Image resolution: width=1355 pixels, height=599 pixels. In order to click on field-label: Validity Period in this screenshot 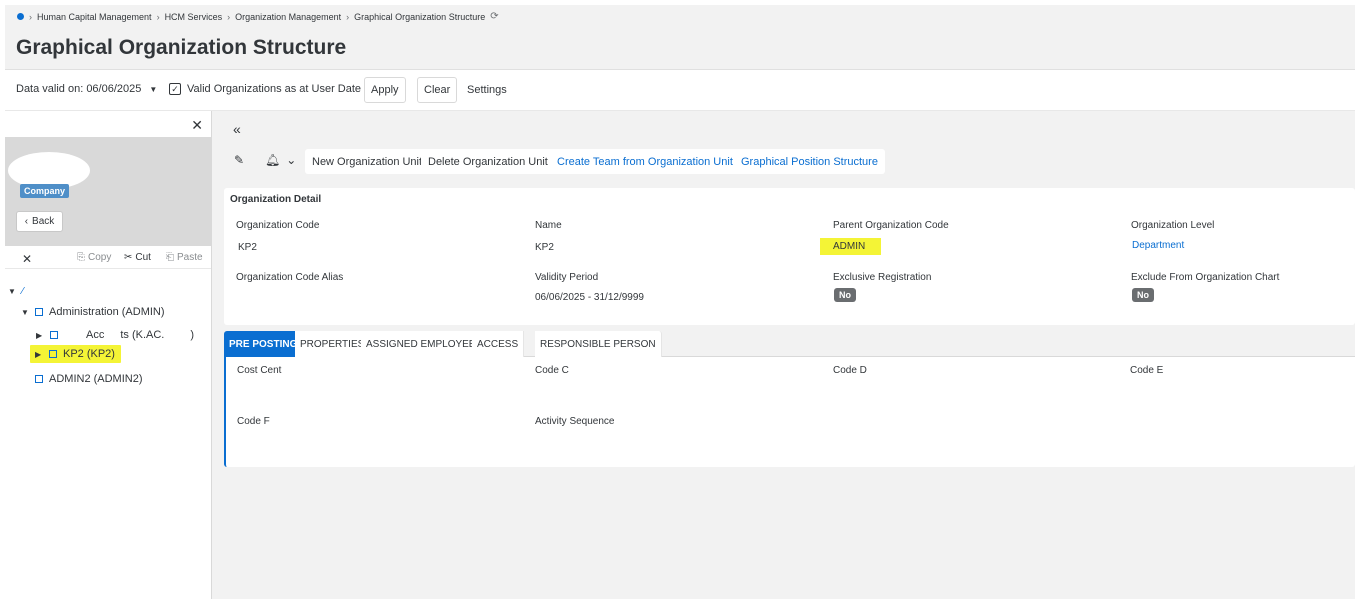, I will do `click(567, 277)`.